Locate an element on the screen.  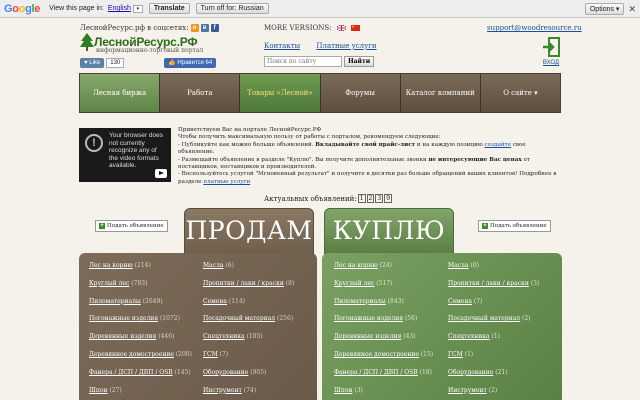
nav-goods: Товары «Лесной» is located at coordinates (280, 93).